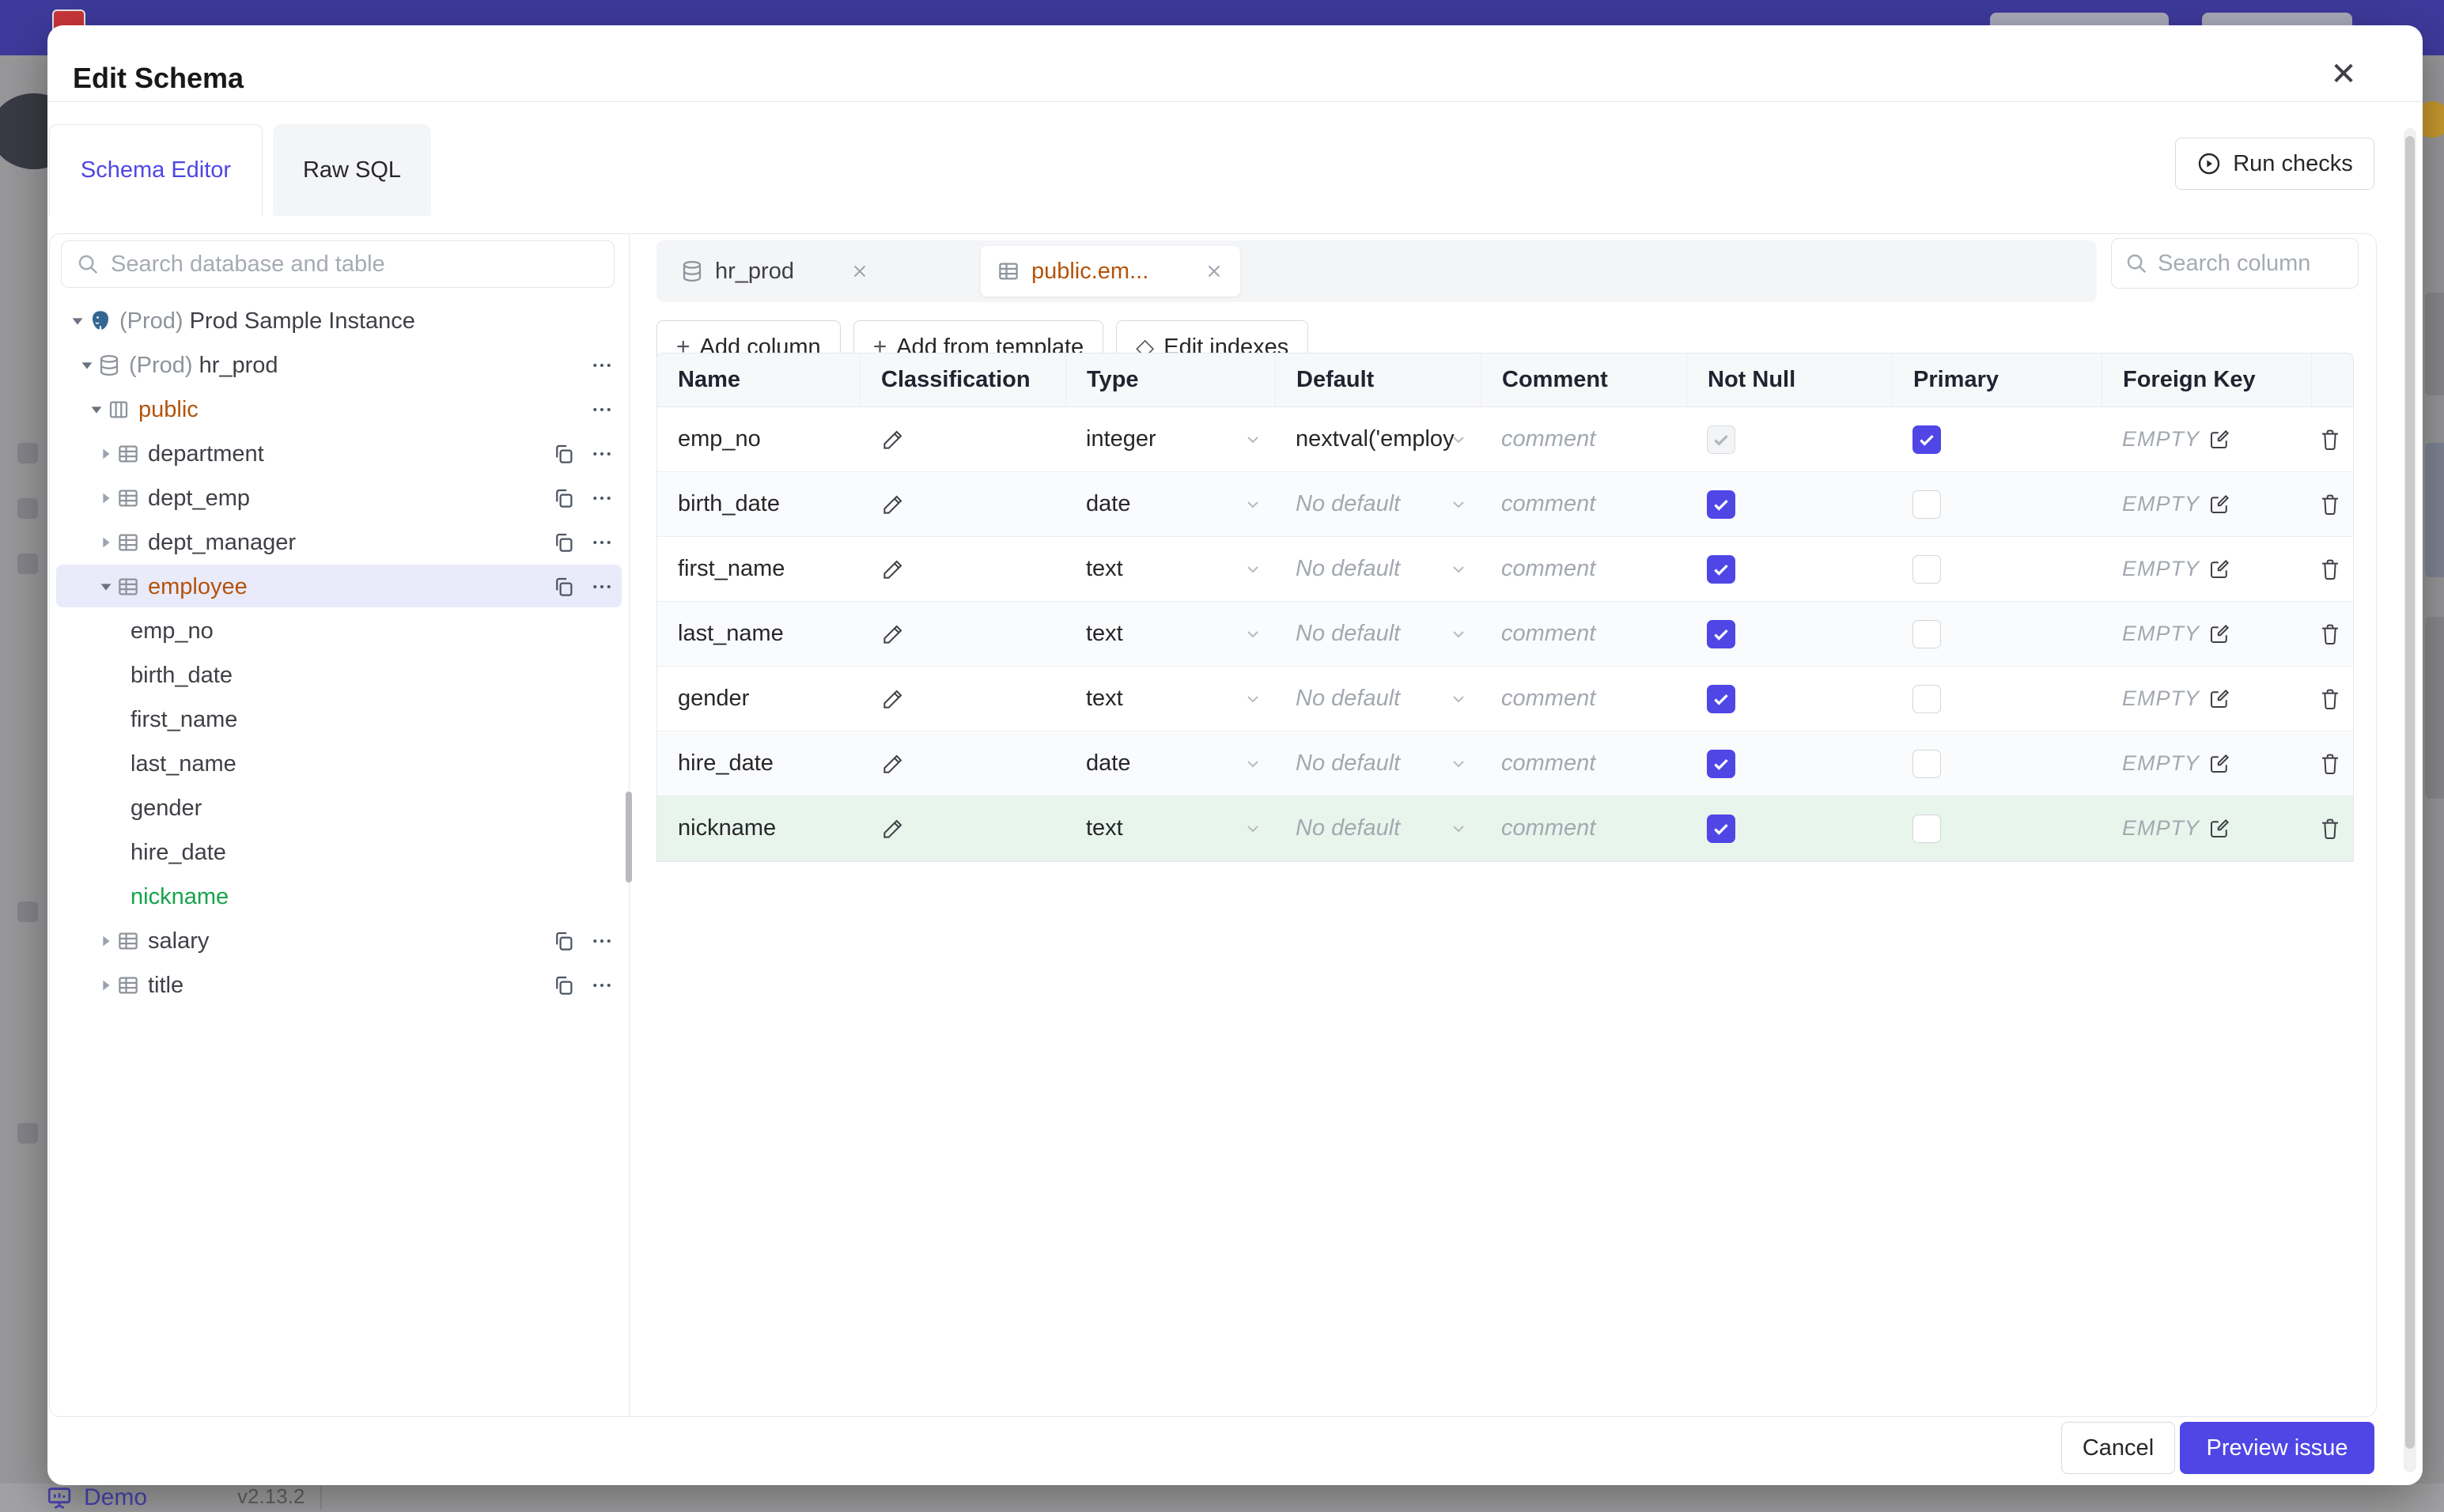 The height and width of the screenshot is (1512, 2444). I want to click on demo-link: Demo, so click(96, 1498).